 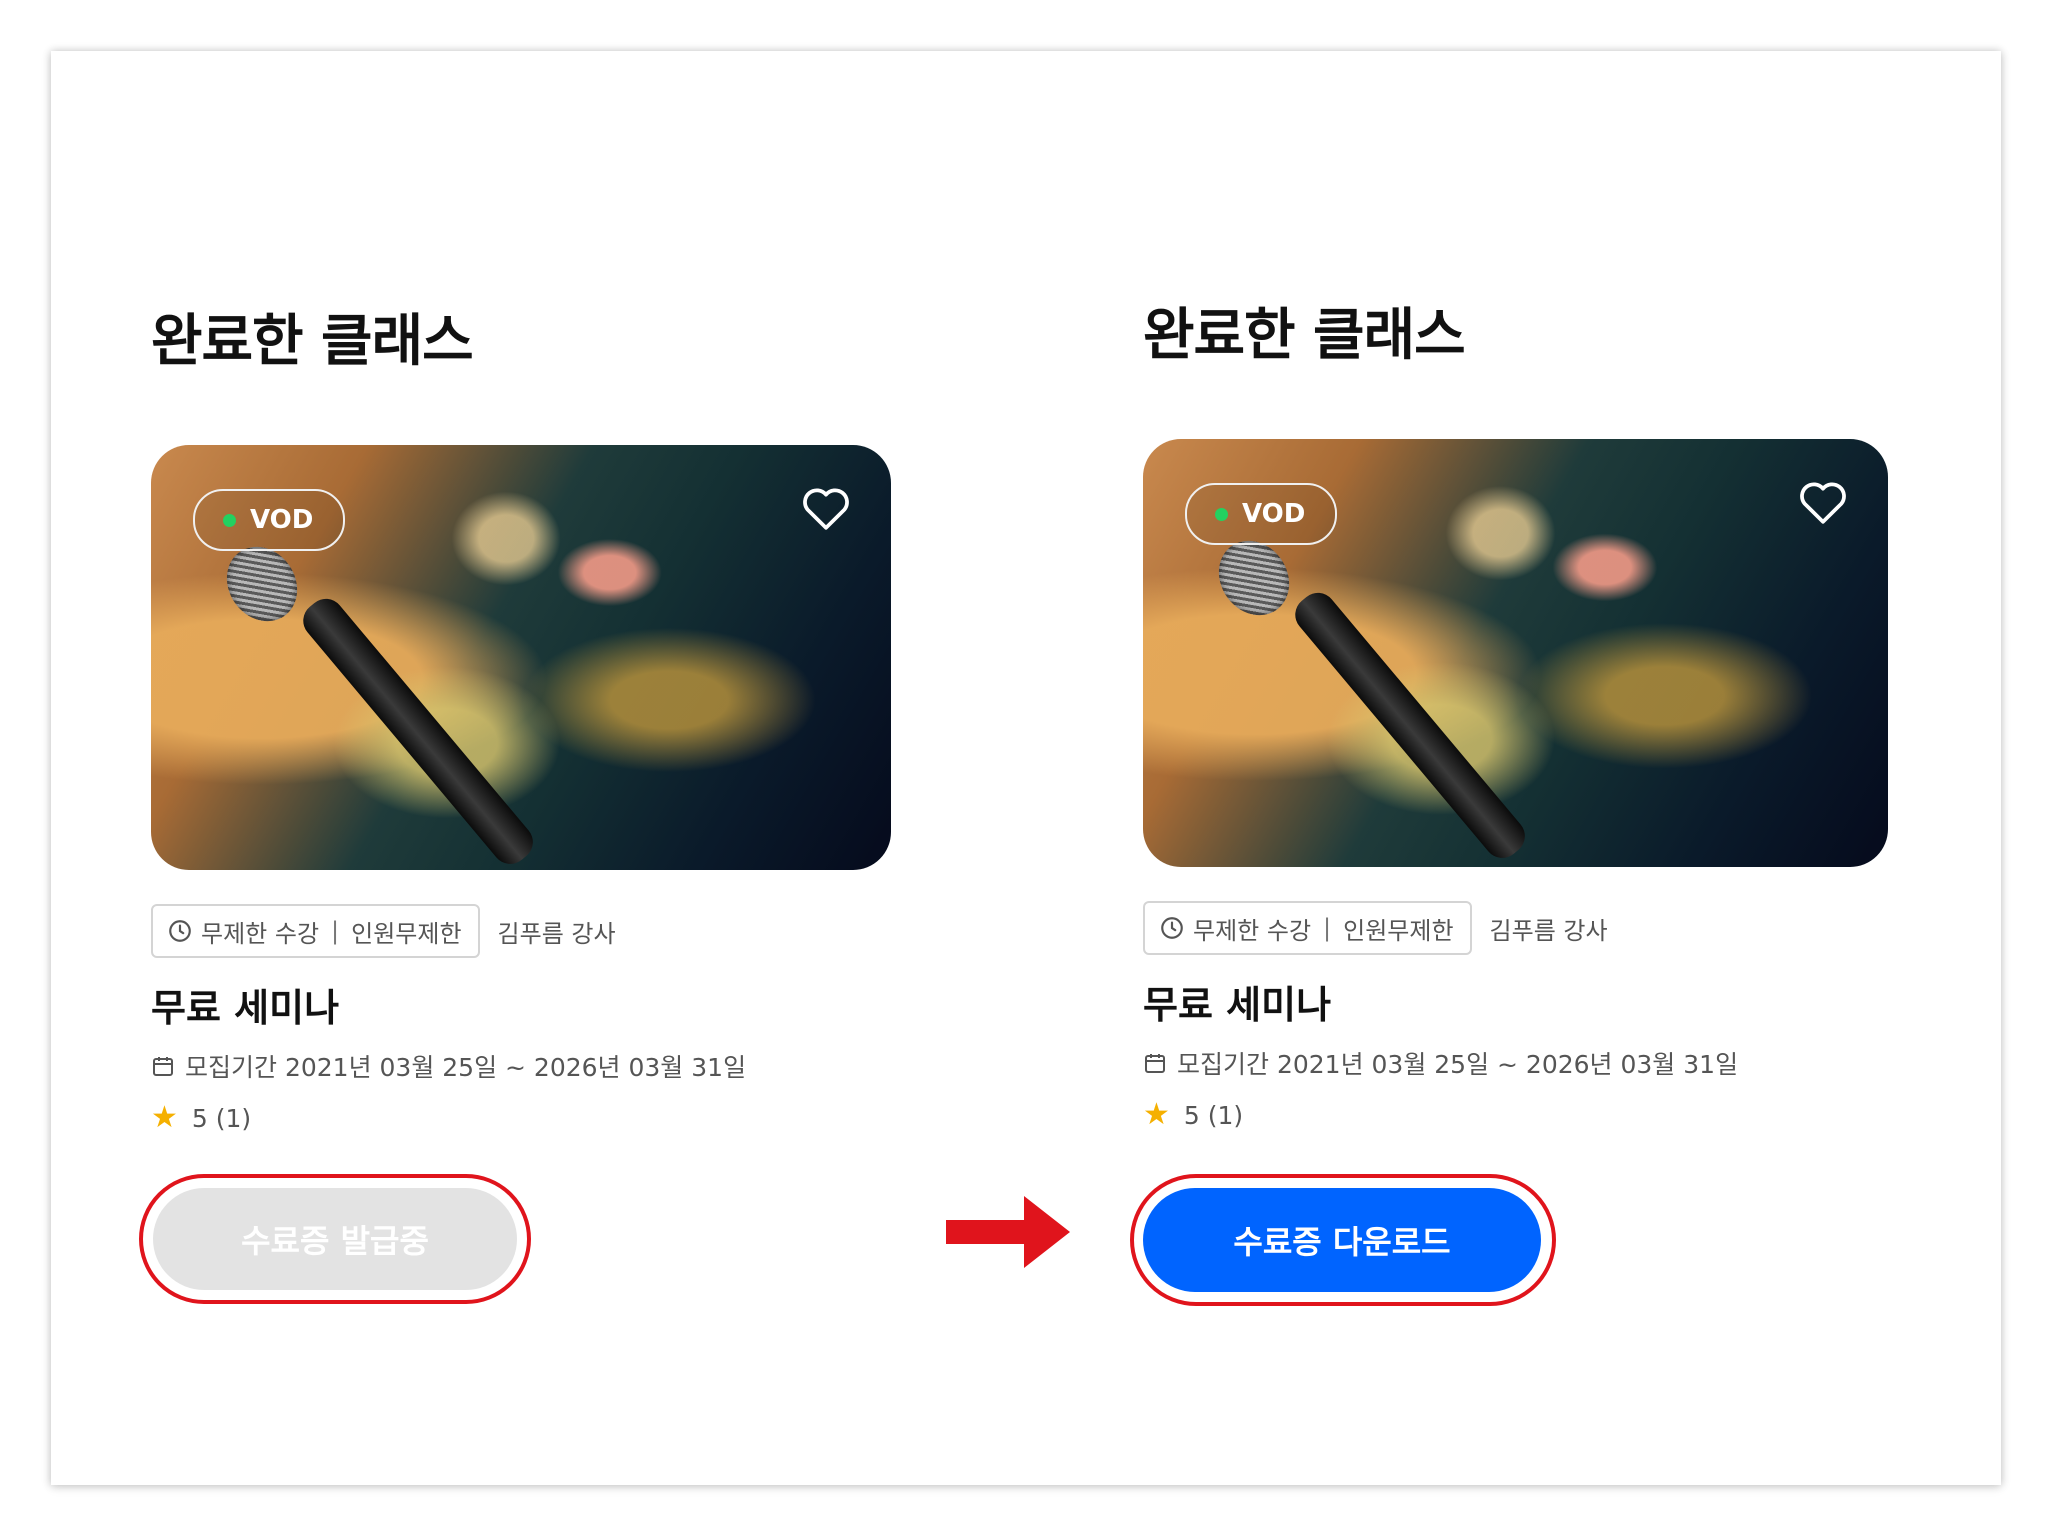 I want to click on arrow-right-icon, so click(x=1008, y=1232).